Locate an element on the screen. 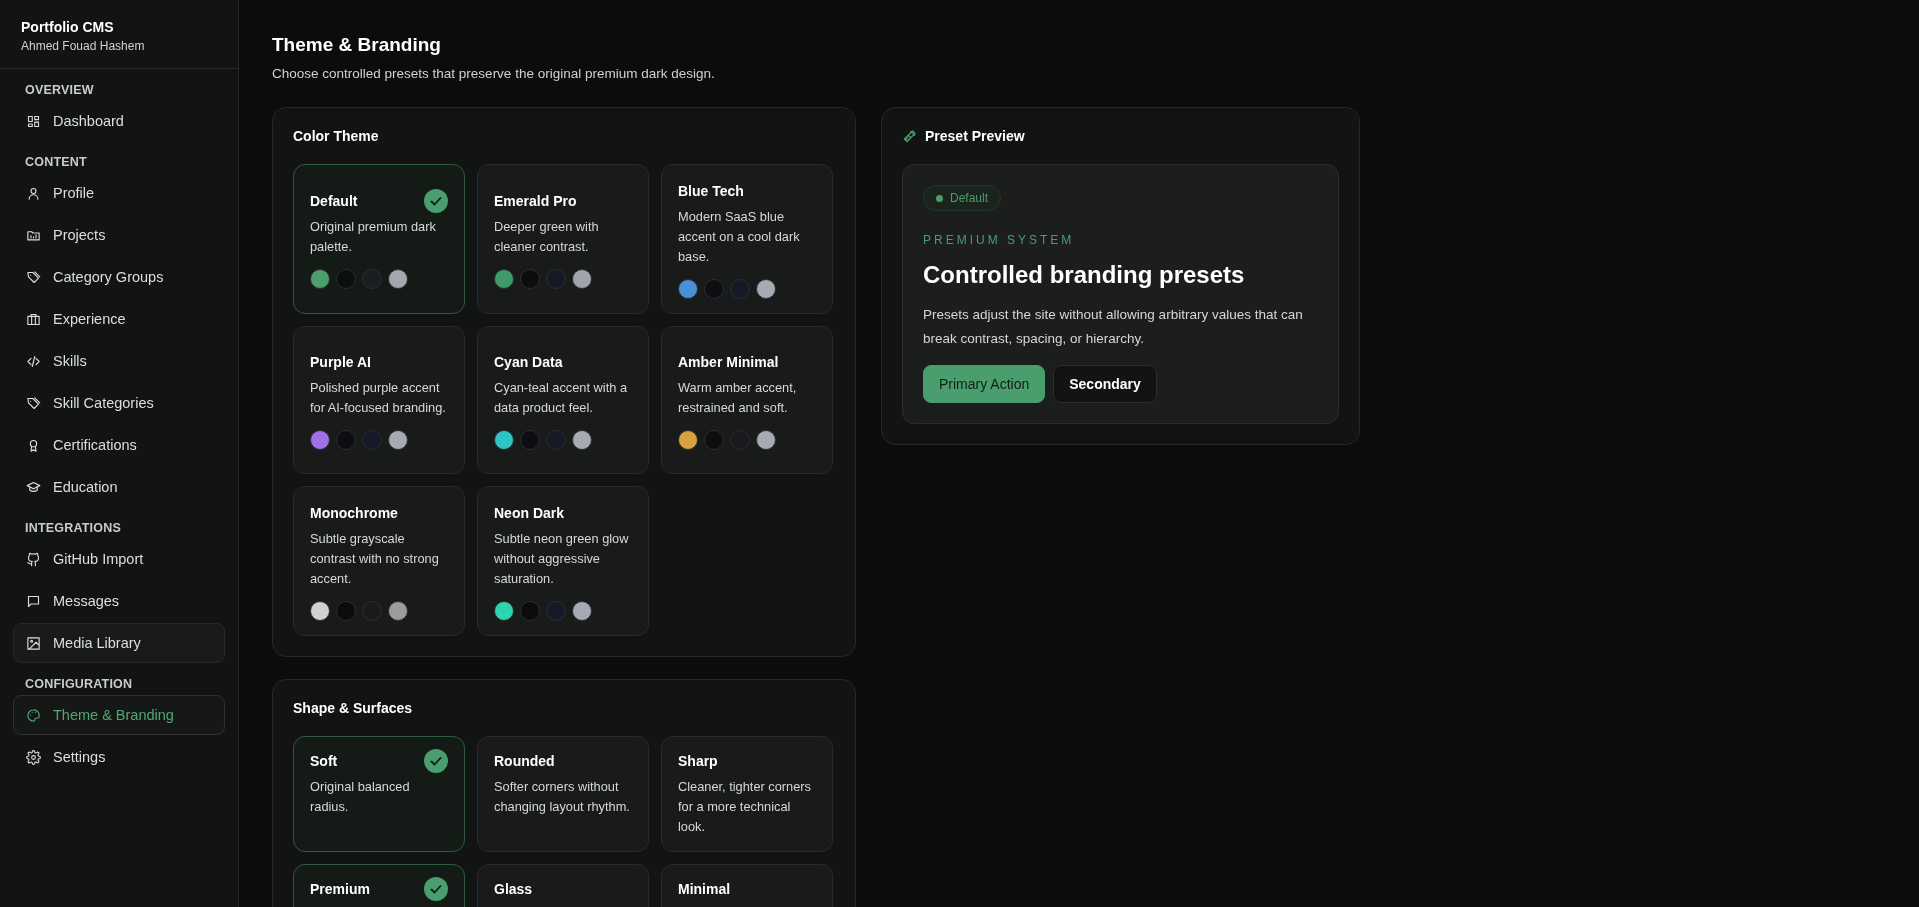  github-icon is located at coordinates (33, 559).